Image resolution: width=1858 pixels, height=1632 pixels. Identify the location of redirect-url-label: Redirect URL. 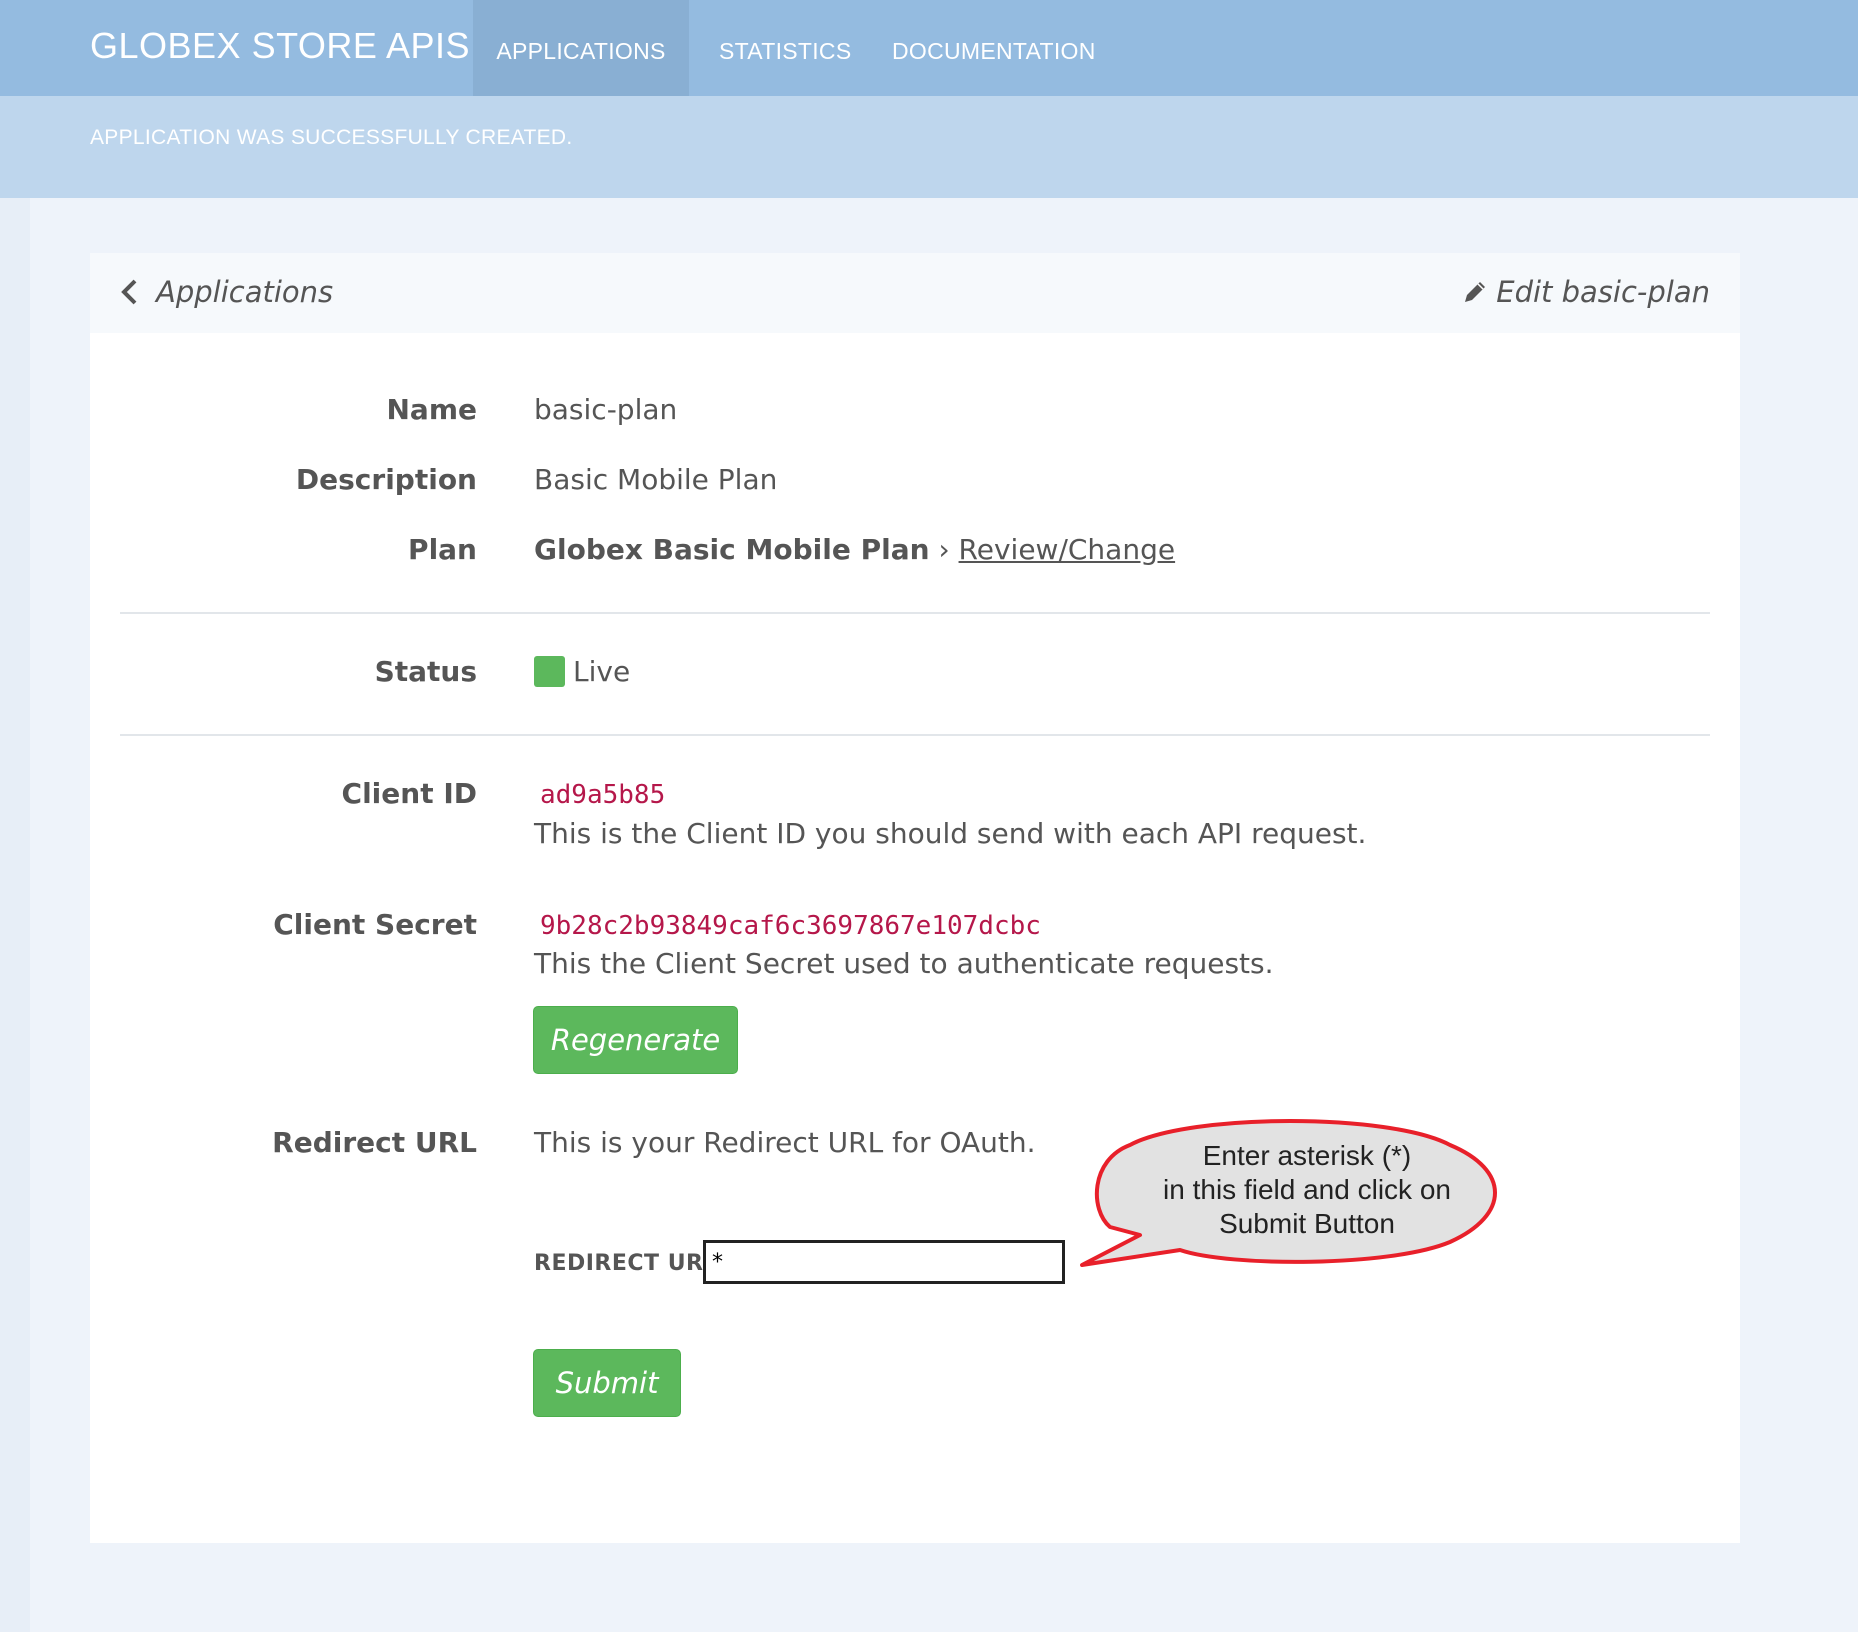
(374, 1142).